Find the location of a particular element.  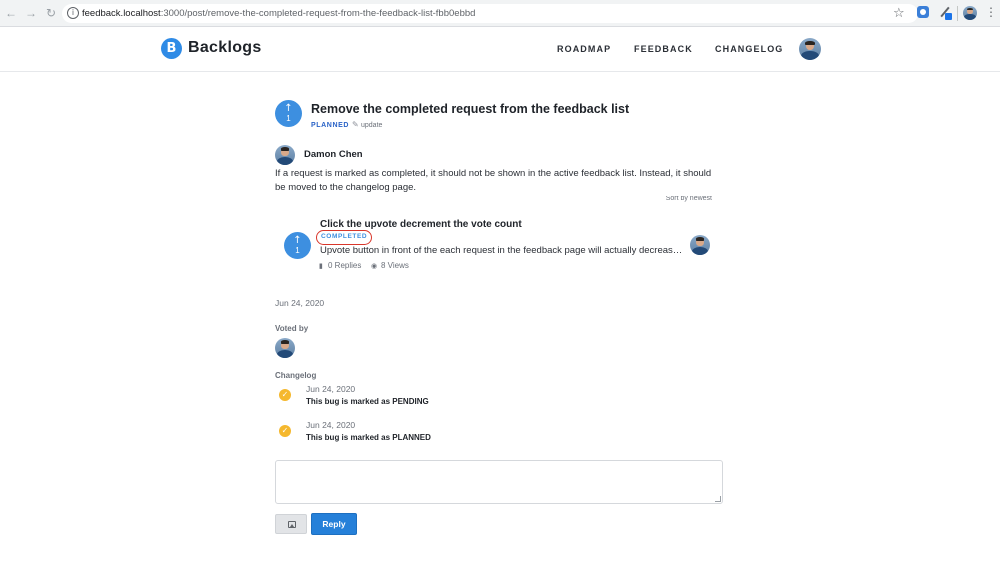

author-name: Damon Chen is located at coordinates (333, 154).